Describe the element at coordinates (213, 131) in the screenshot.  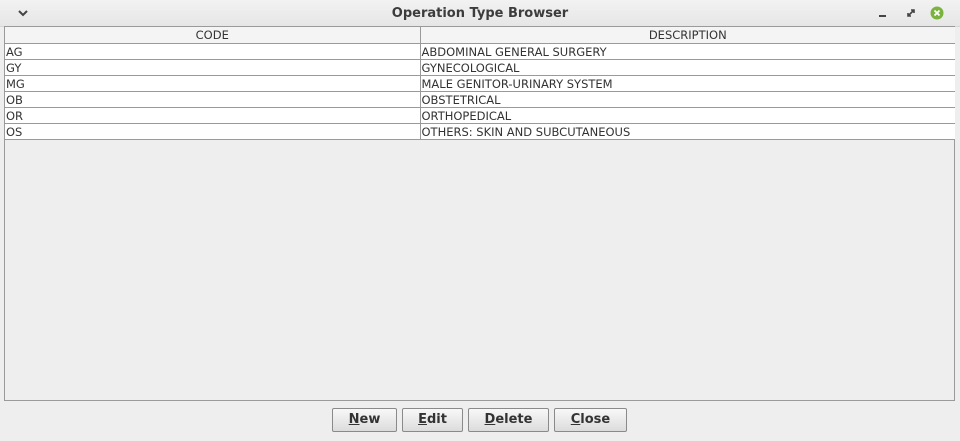
I see `code-cell: OS` at that location.